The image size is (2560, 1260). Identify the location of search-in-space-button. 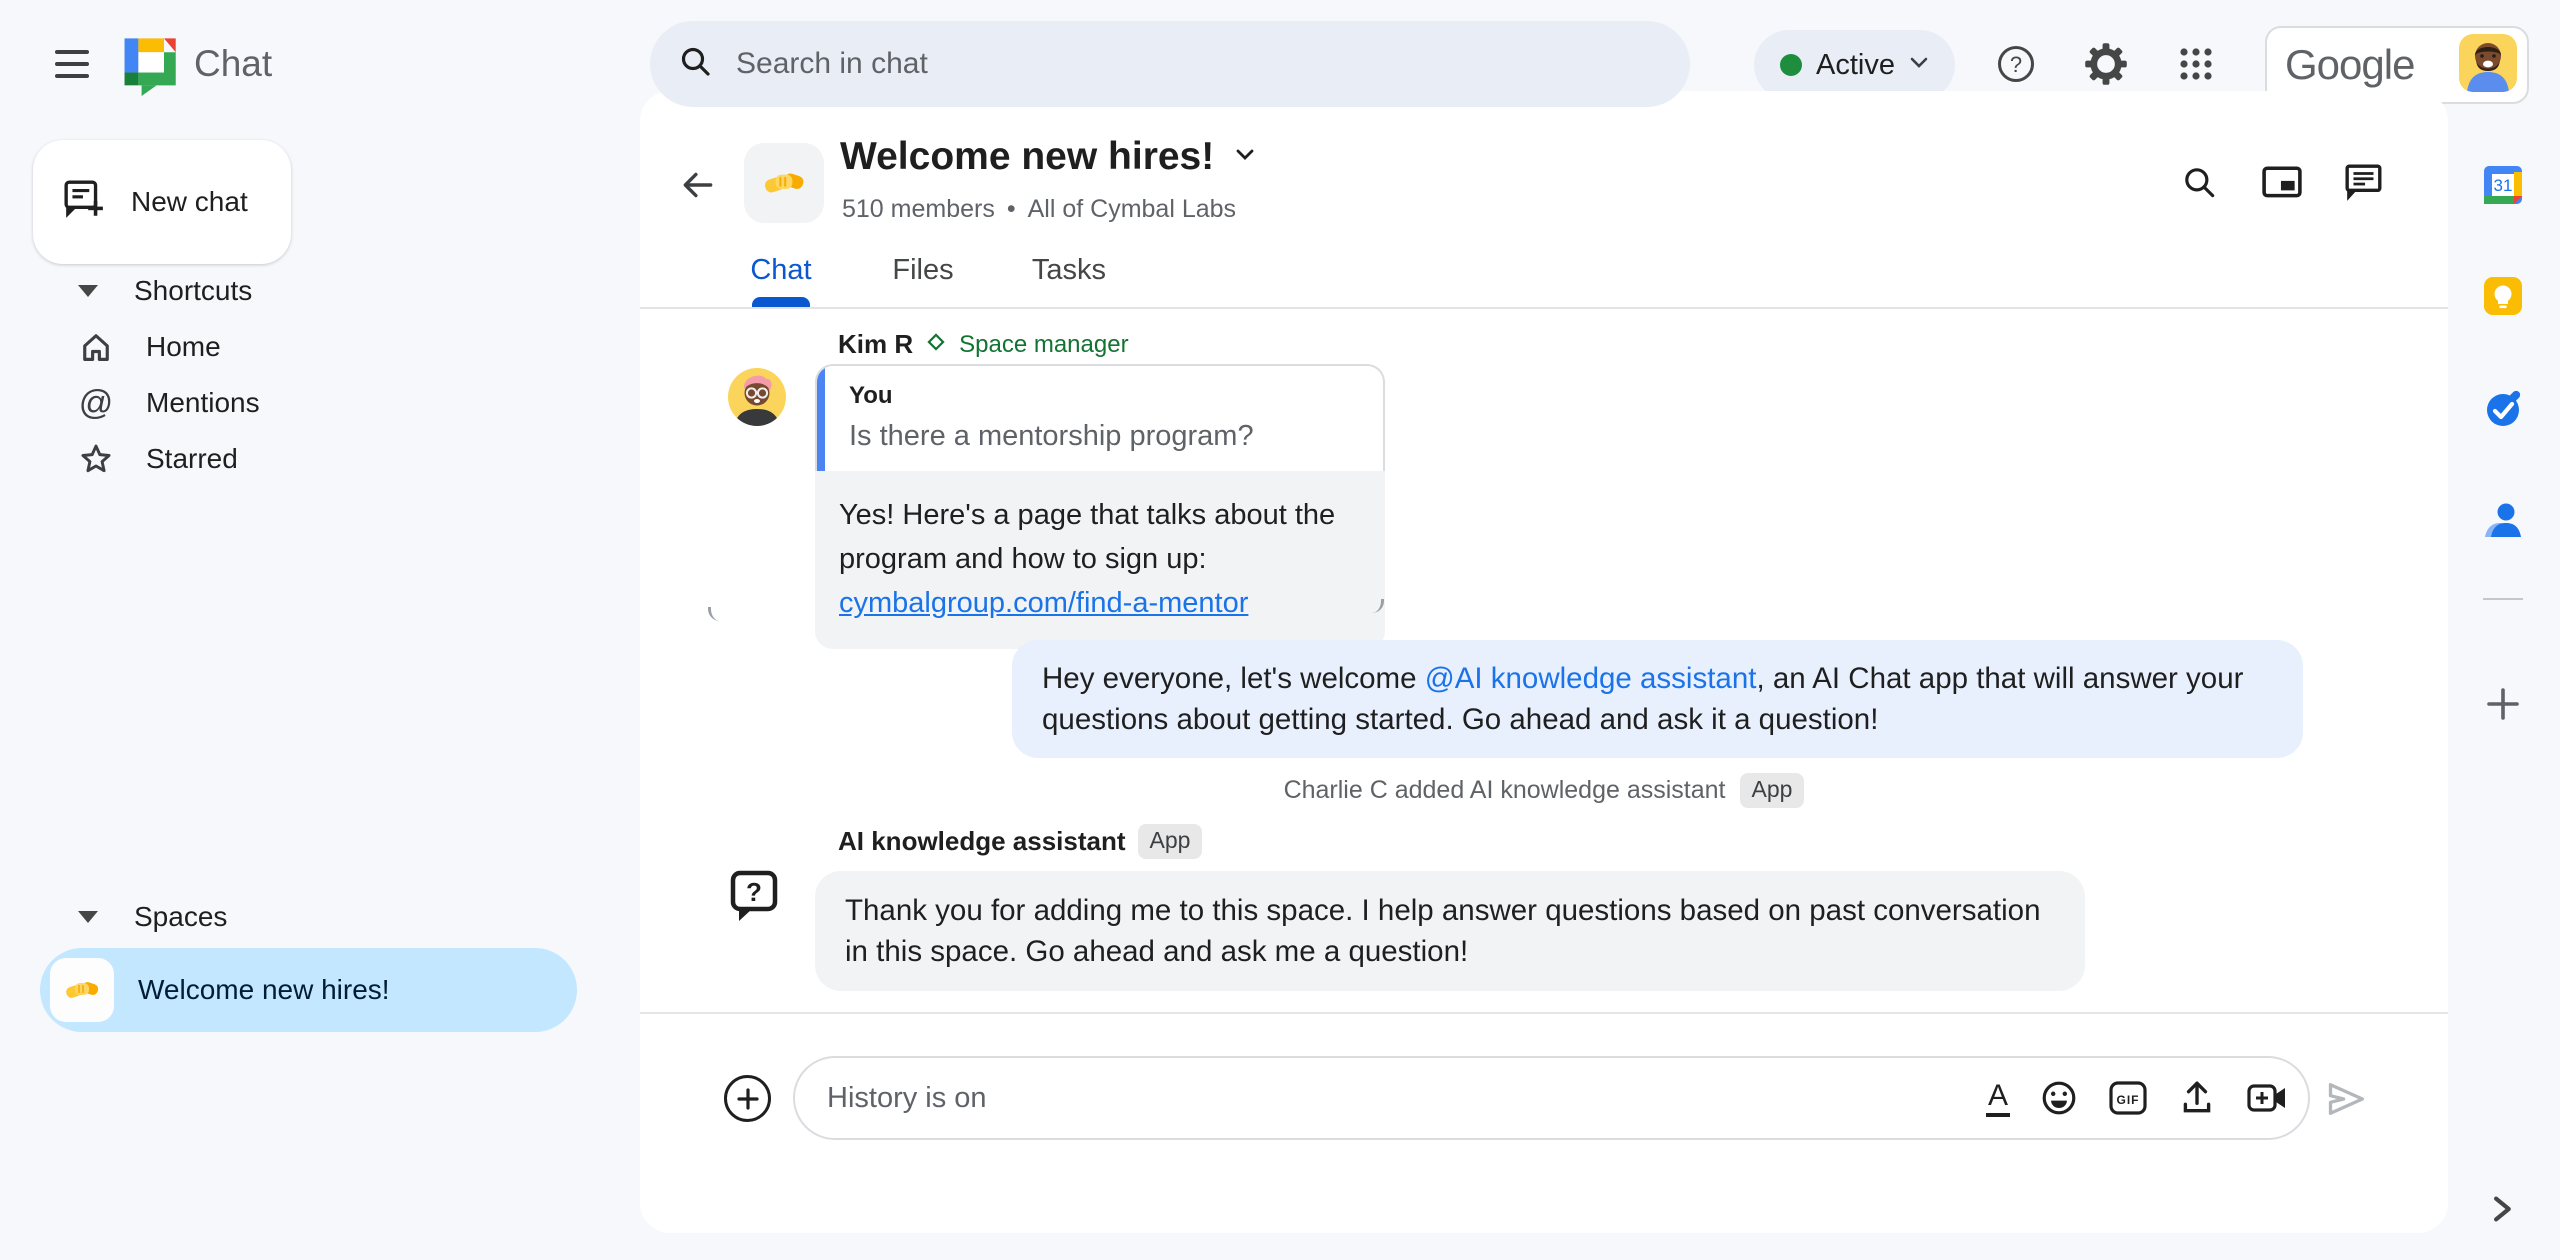
(2200, 183).